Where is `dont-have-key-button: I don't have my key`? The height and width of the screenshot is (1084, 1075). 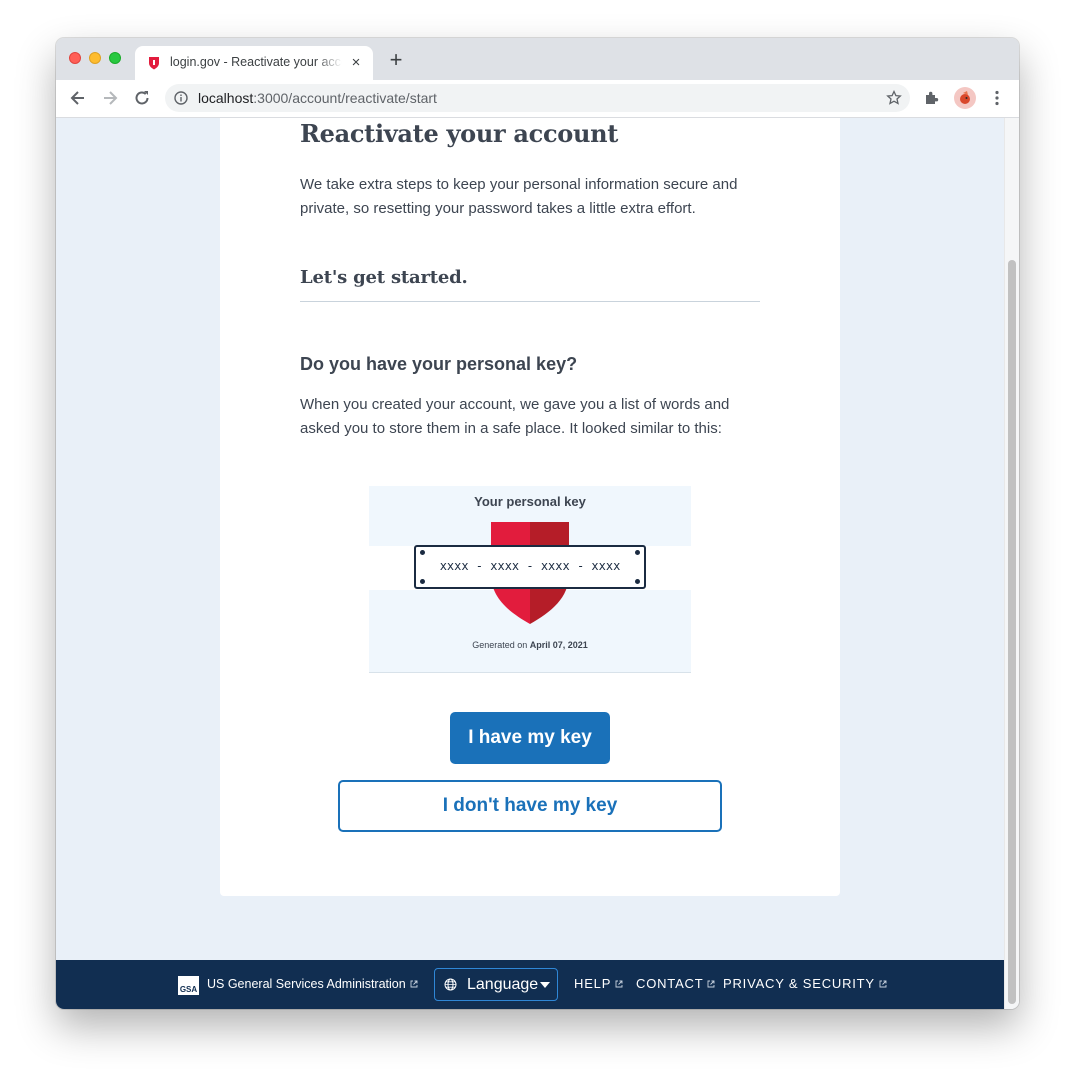 dont-have-key-button: I don't have my key is located at coordinates (530, 806).